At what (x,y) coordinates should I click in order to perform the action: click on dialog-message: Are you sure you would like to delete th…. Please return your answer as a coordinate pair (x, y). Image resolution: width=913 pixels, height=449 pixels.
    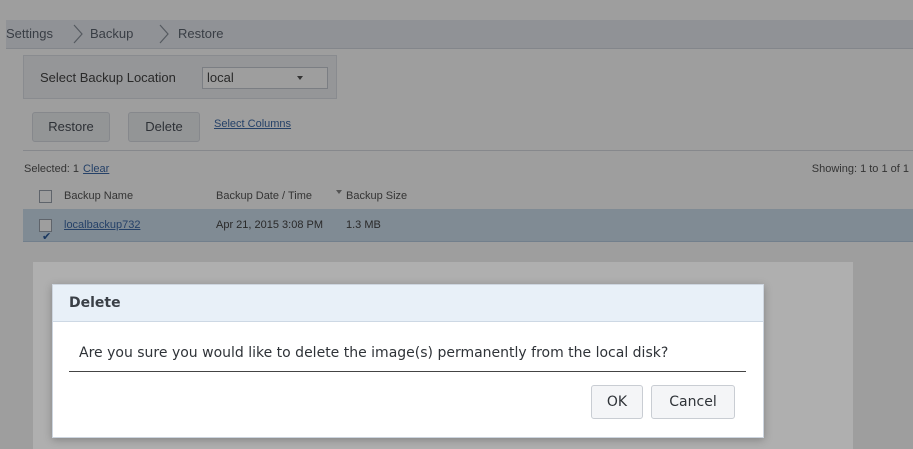
    Looking at the image, I should click on (374, 353).